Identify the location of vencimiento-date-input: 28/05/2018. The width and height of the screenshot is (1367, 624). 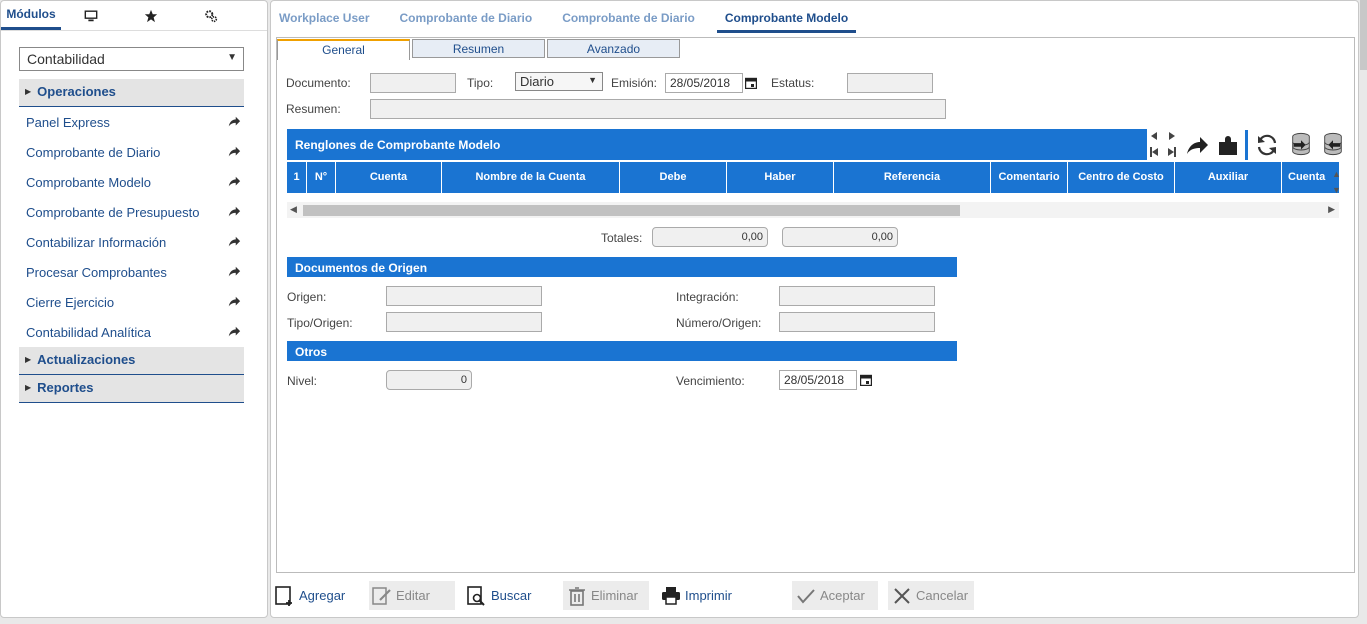
(818, 380).